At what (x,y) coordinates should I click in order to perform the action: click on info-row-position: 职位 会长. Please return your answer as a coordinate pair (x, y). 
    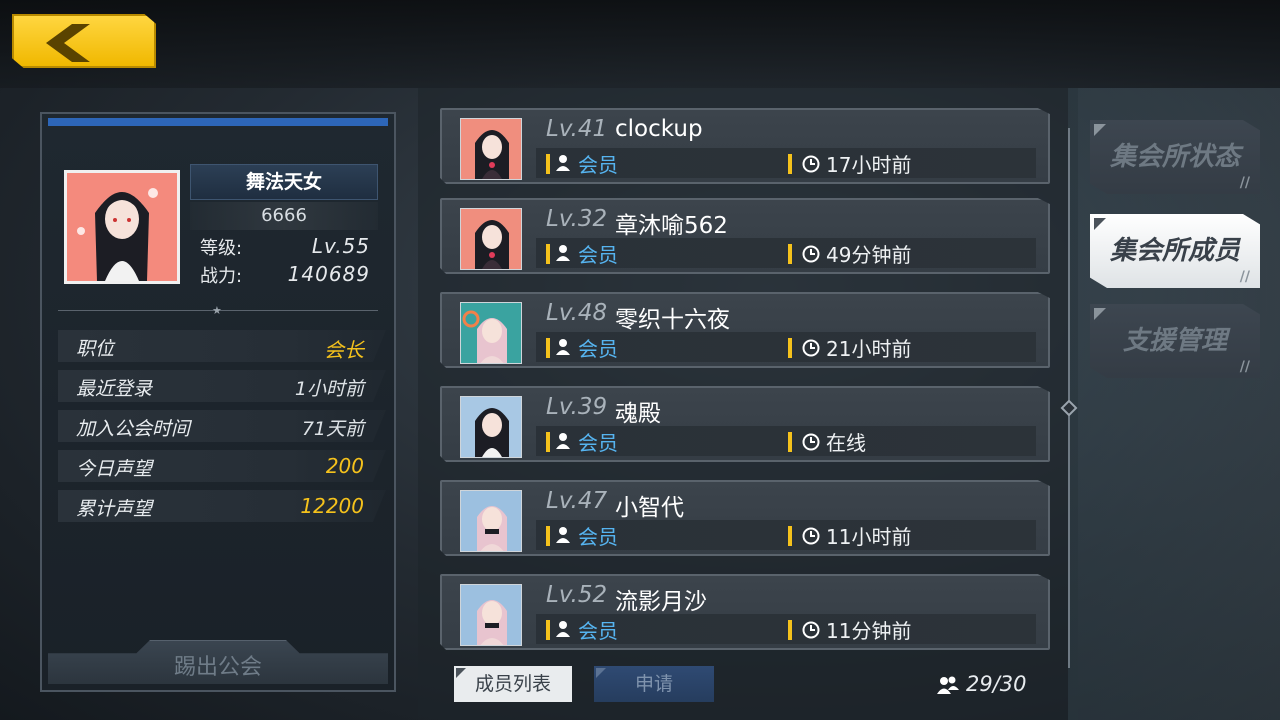
    Looking at the image, I should click on (222, 346).